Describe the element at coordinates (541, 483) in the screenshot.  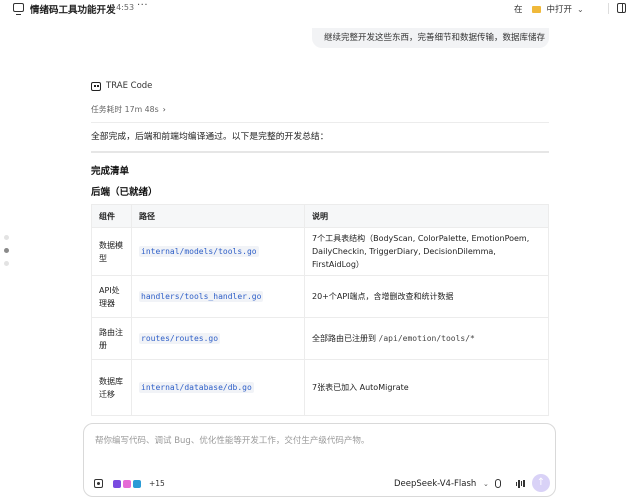
I see `send-button: ↑` at that location.